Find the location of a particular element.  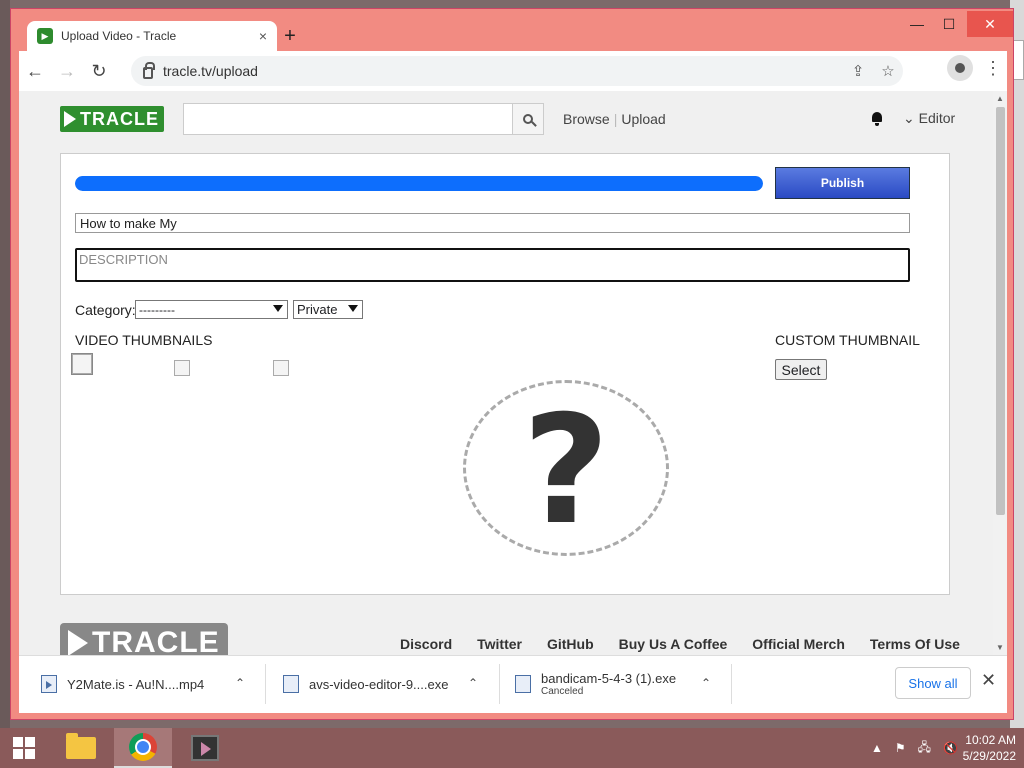

tracle-favicon-icon: ▶ is located at coordinates (45, 36).